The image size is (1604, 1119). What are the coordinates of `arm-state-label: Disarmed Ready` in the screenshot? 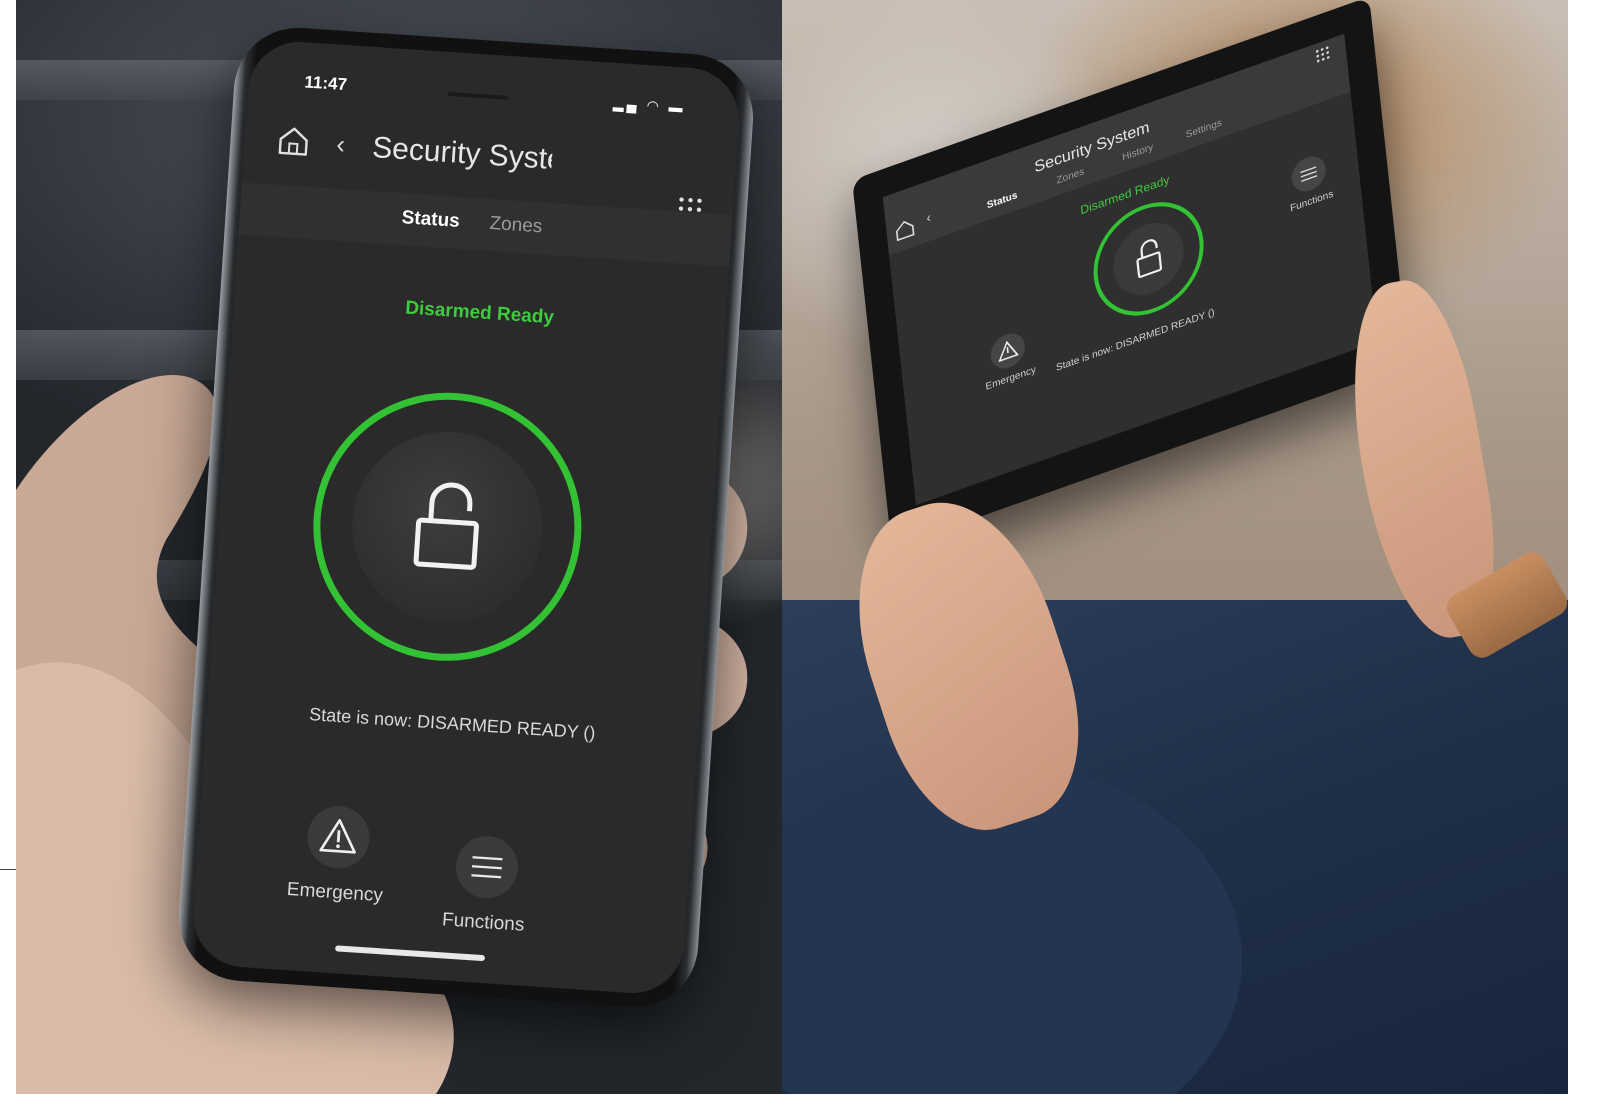 It's located at (479, 313).